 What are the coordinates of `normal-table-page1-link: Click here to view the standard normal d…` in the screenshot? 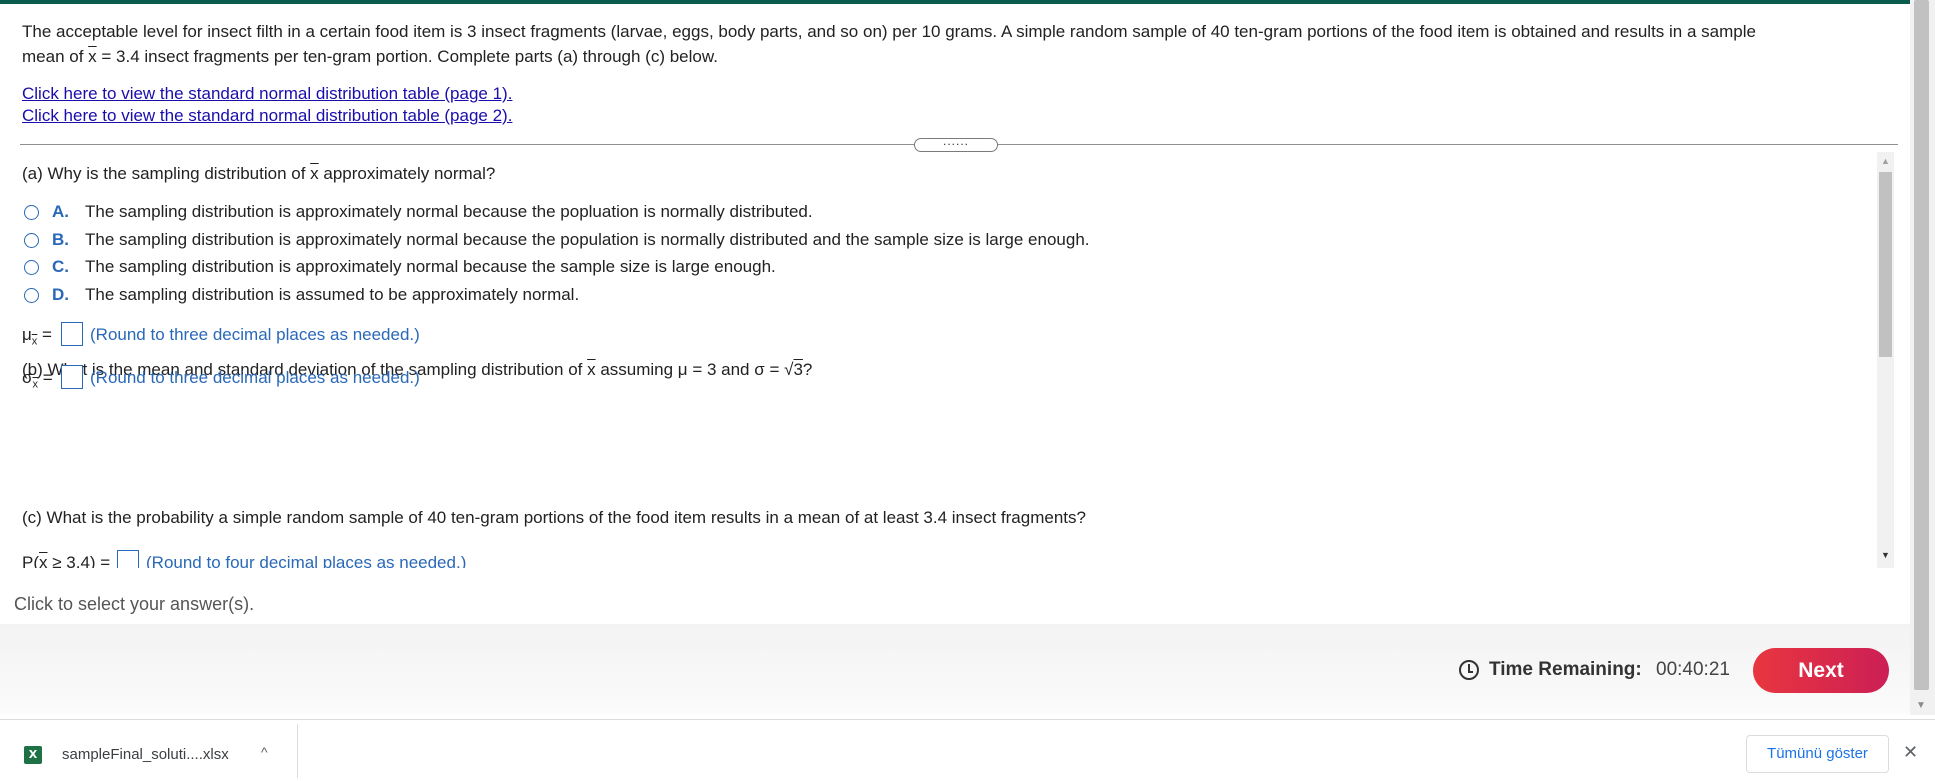 It's located at (267, 94).